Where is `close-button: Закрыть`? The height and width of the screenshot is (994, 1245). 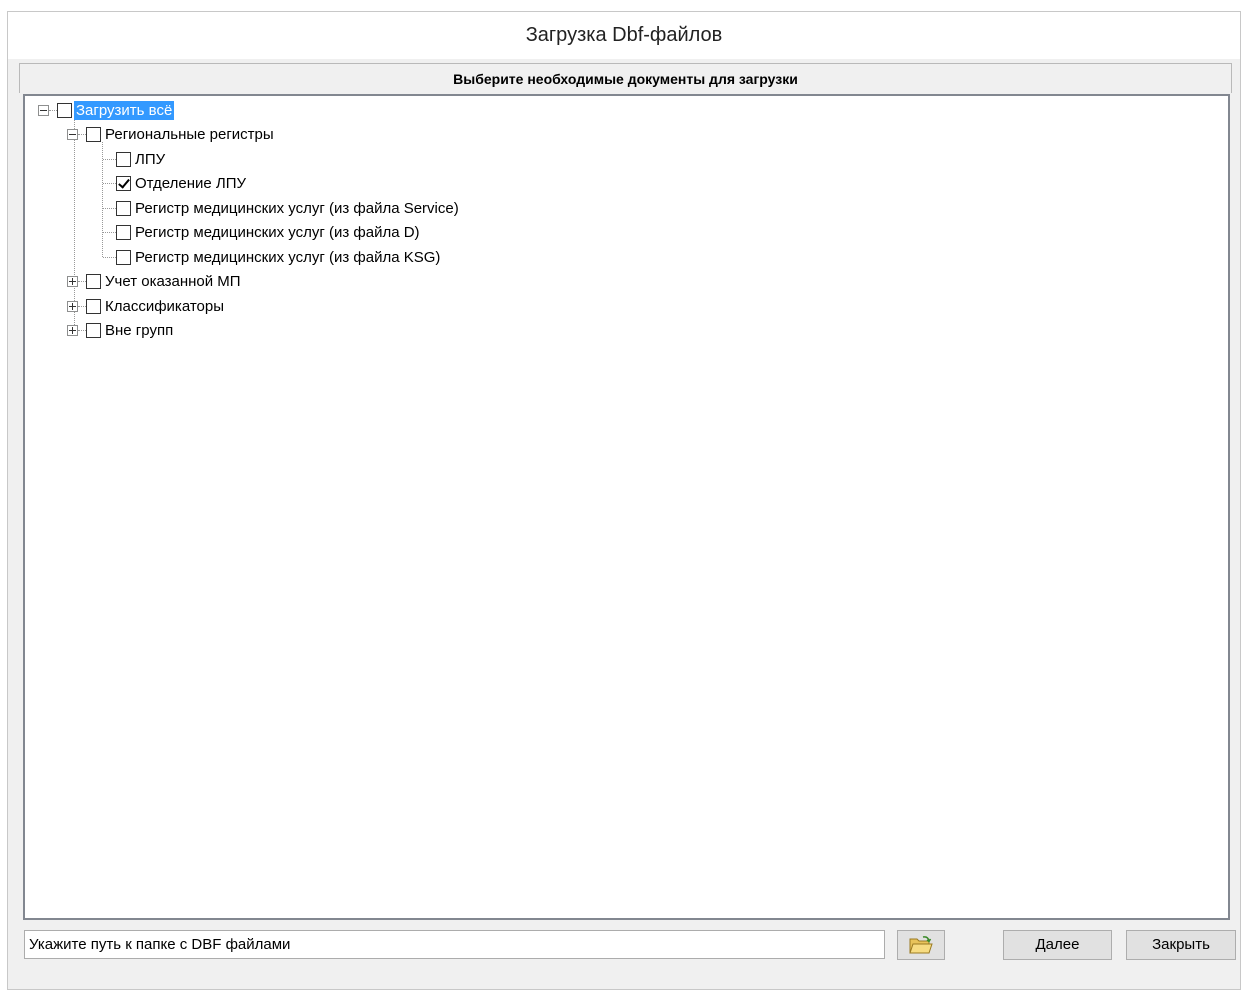
close-button: Закрыть is located at coordinates (1181, 945).